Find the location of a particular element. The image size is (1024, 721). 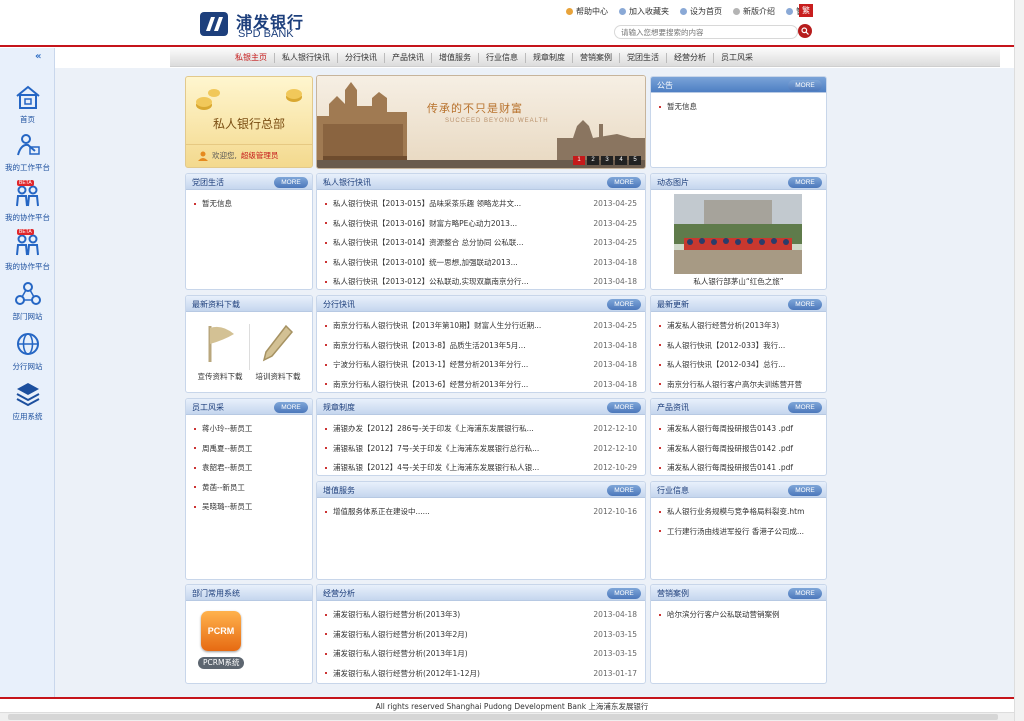

group-photo-image is located at coordinates (738, 234).